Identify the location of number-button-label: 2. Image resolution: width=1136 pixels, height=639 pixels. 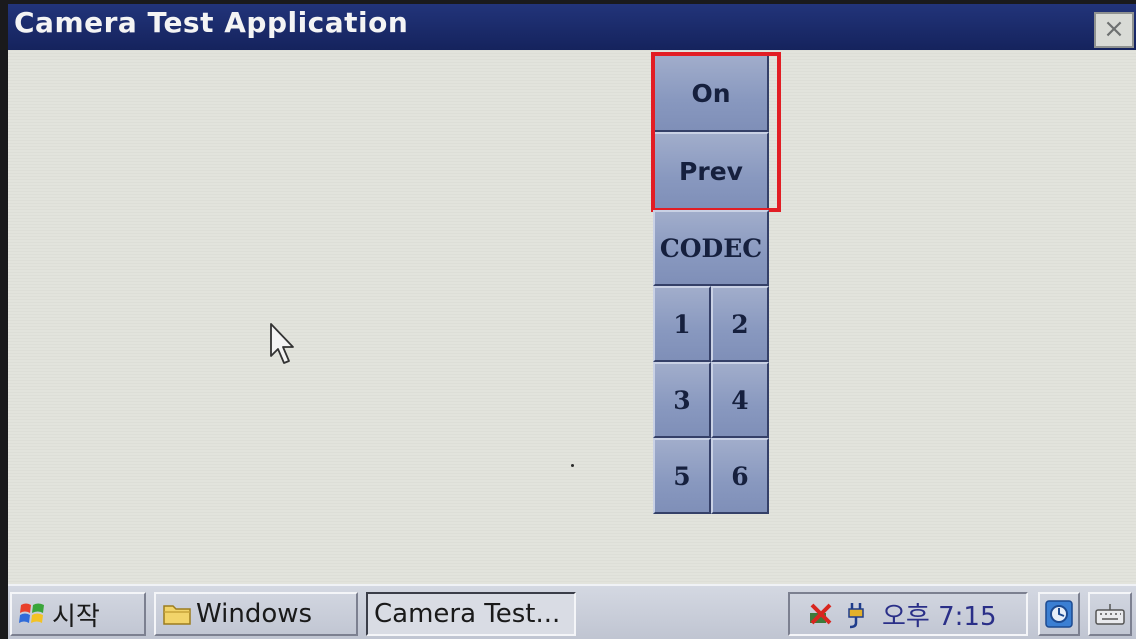
(740, 324).